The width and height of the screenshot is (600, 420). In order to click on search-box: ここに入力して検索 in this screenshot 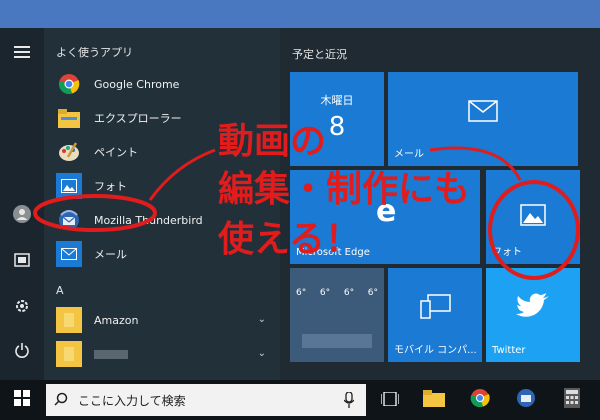, I will do `click(206, 400)`.